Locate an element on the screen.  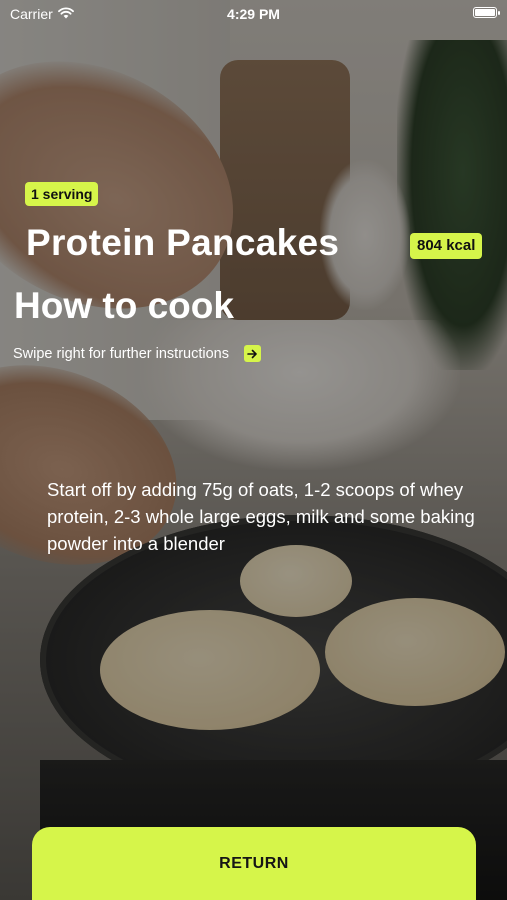
serving-badge: 1 serving is located at coordinates (62, 194).